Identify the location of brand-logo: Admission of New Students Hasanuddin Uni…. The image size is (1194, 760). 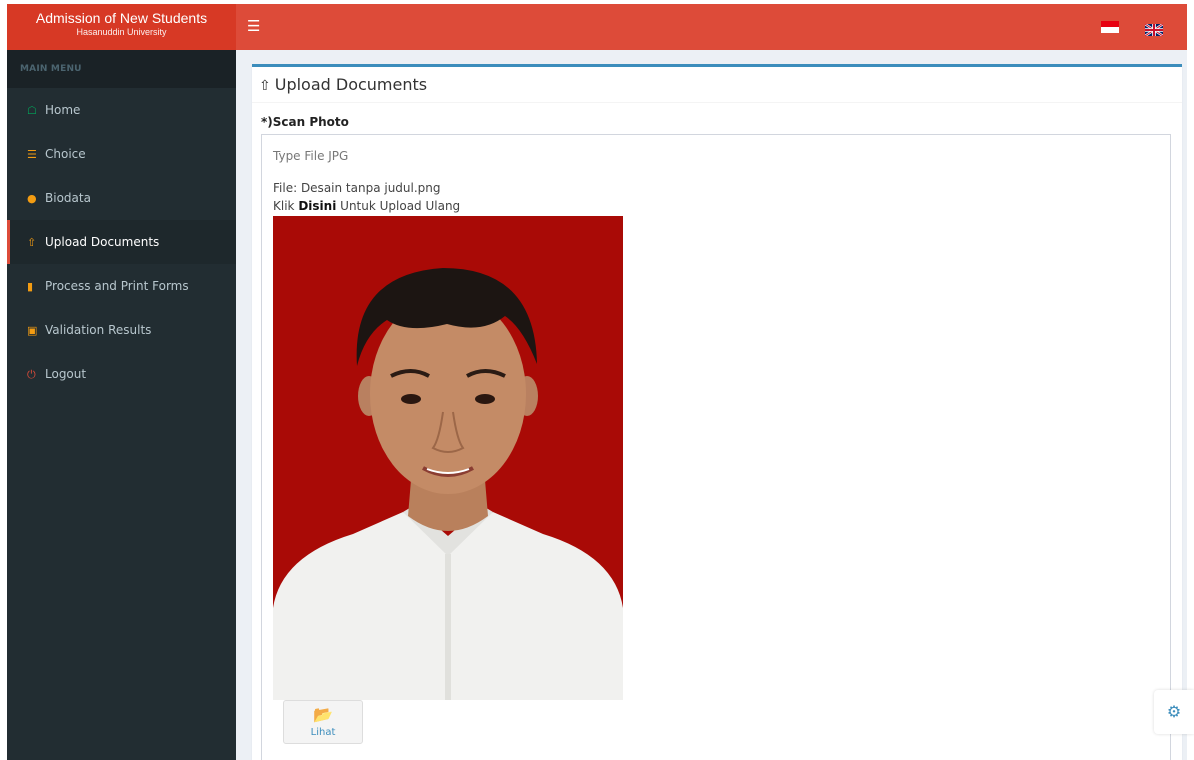
(121, 27).